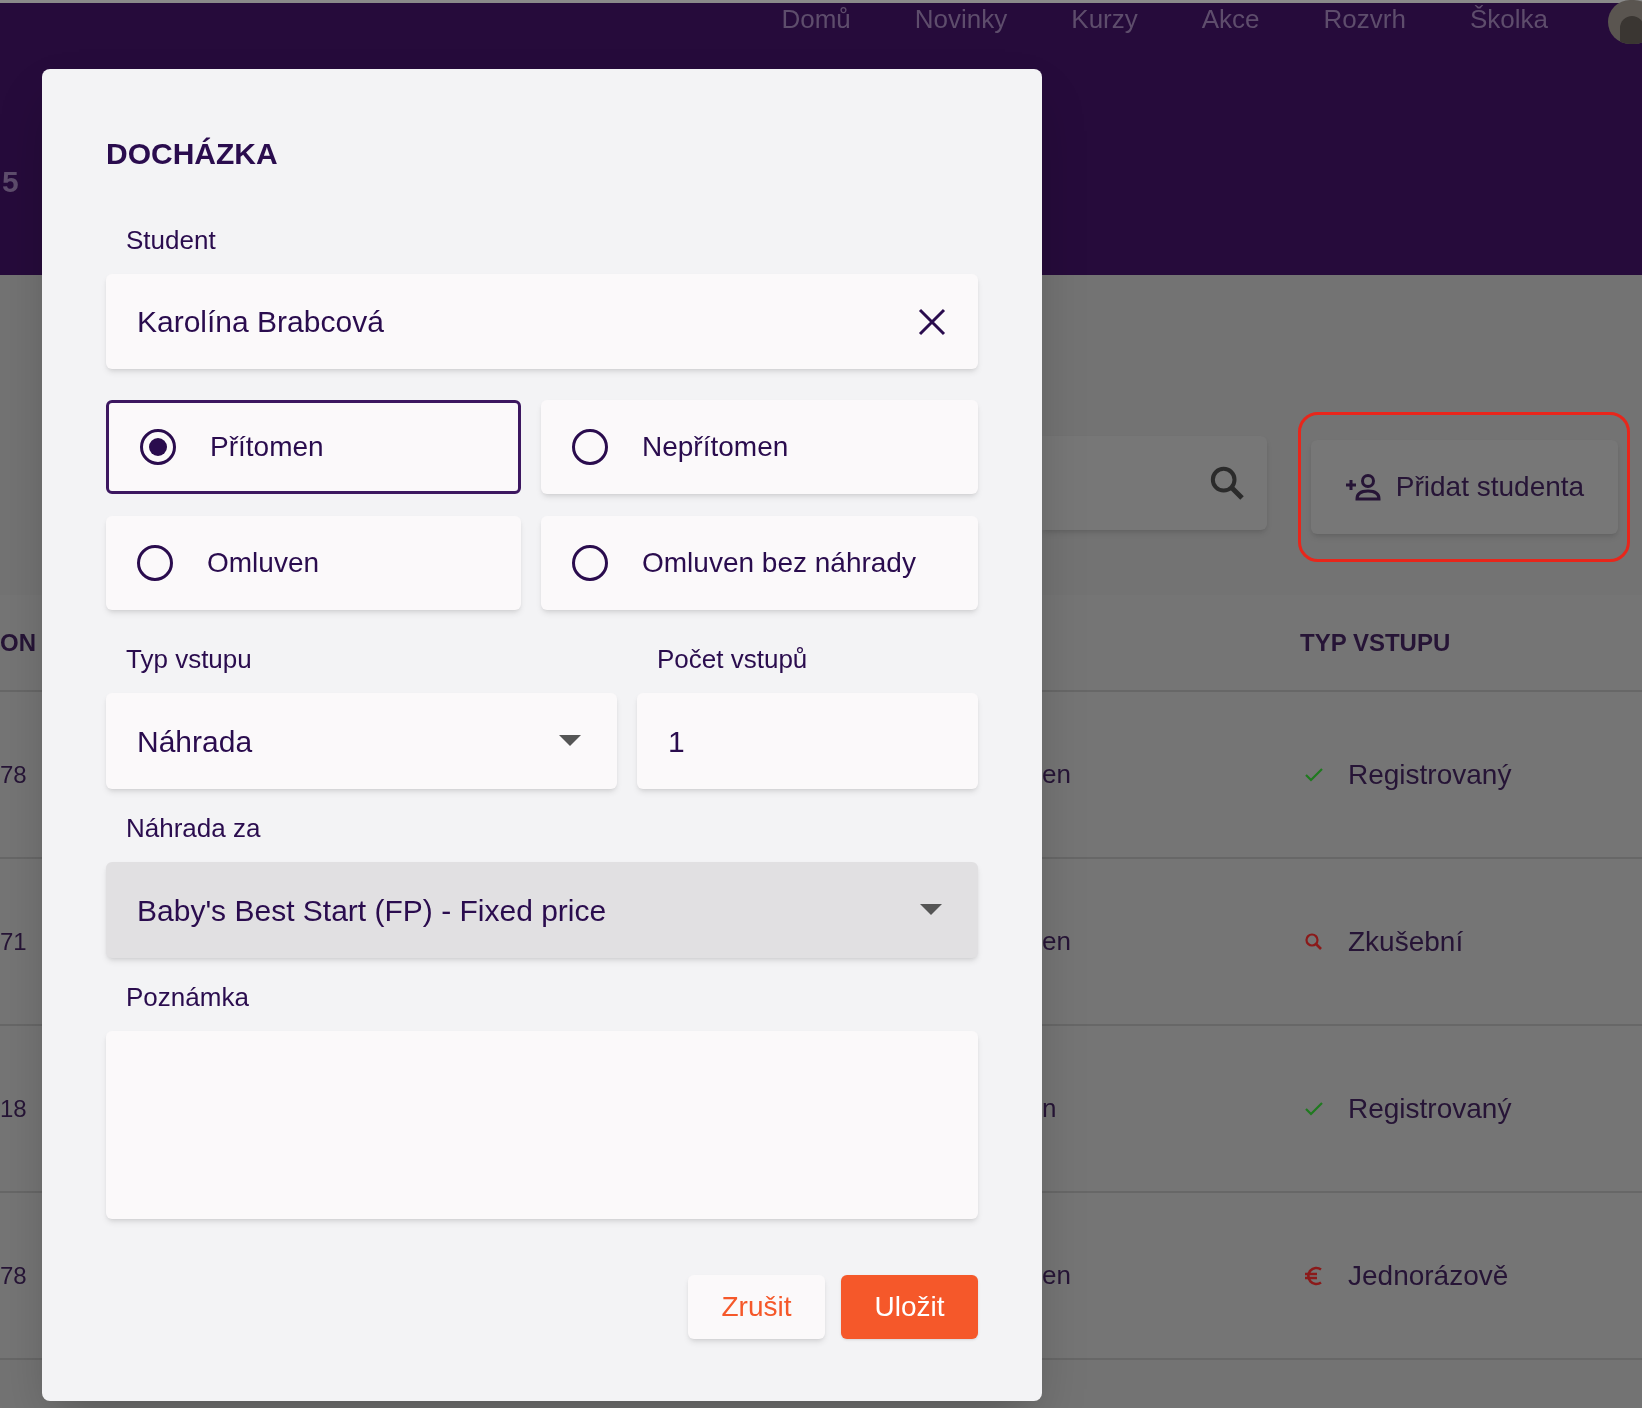 The image size is (1642, 1408). Describe the element at coordinates (816, 19) in the screenshot. I see `nav-link: Domů` at that location.